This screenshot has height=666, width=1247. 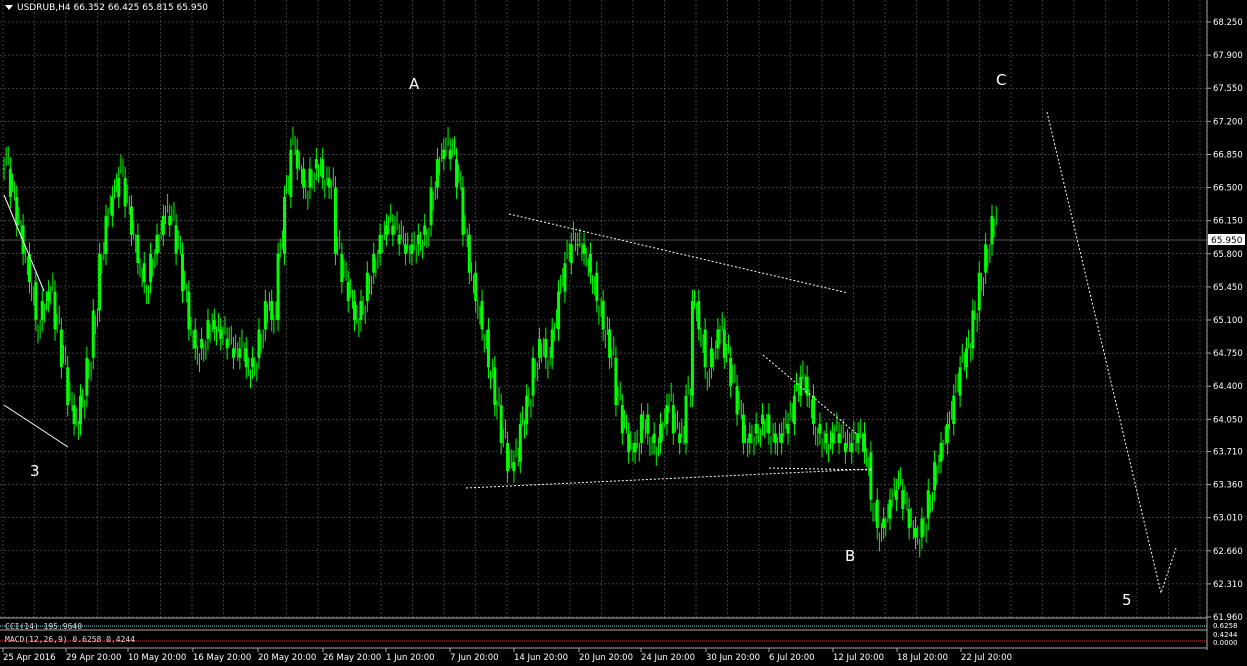 What do you see at coordinates (922, 658) in the screenshot?
I see `time-tick-label: 18 Jul 20:00` at bounding box center [922, 658].